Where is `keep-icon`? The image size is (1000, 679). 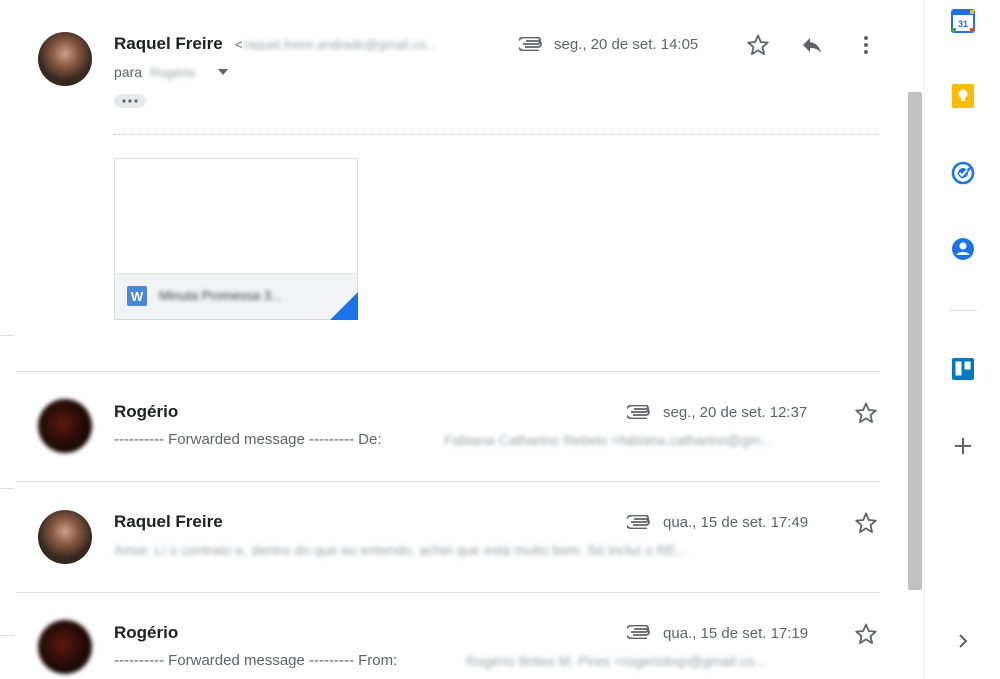
keep-icon is located at coordinates (963, 96).